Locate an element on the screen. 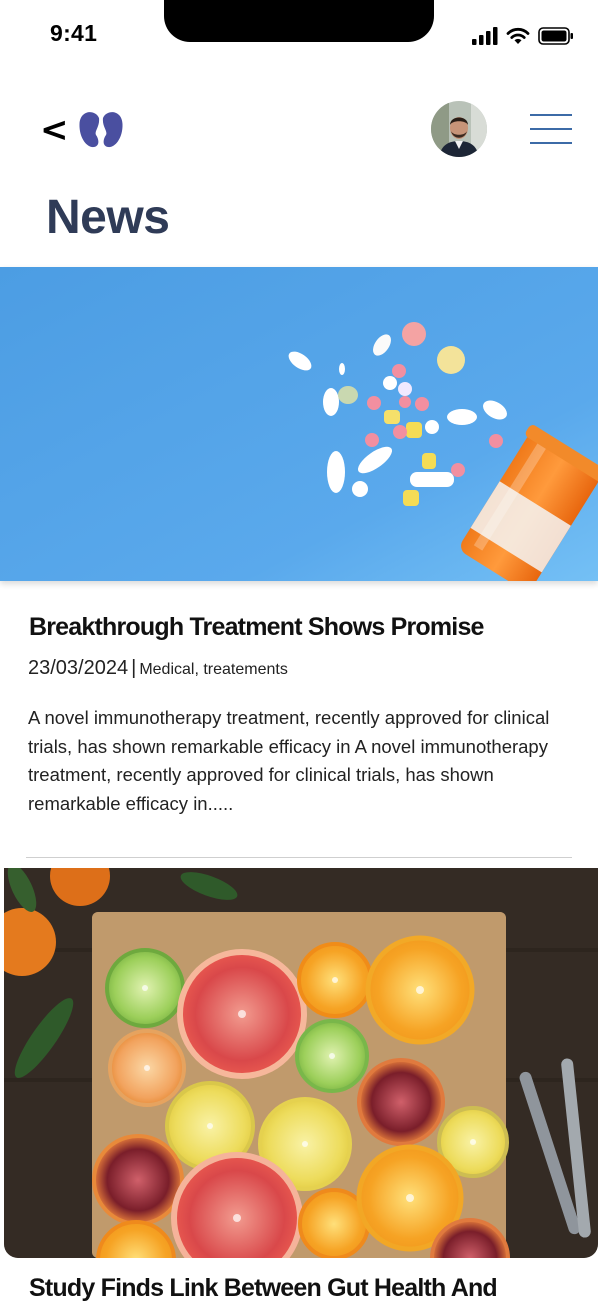  article-title-2: Study Finds Link Between Gut Health And is located at coordinates (263, 1288).